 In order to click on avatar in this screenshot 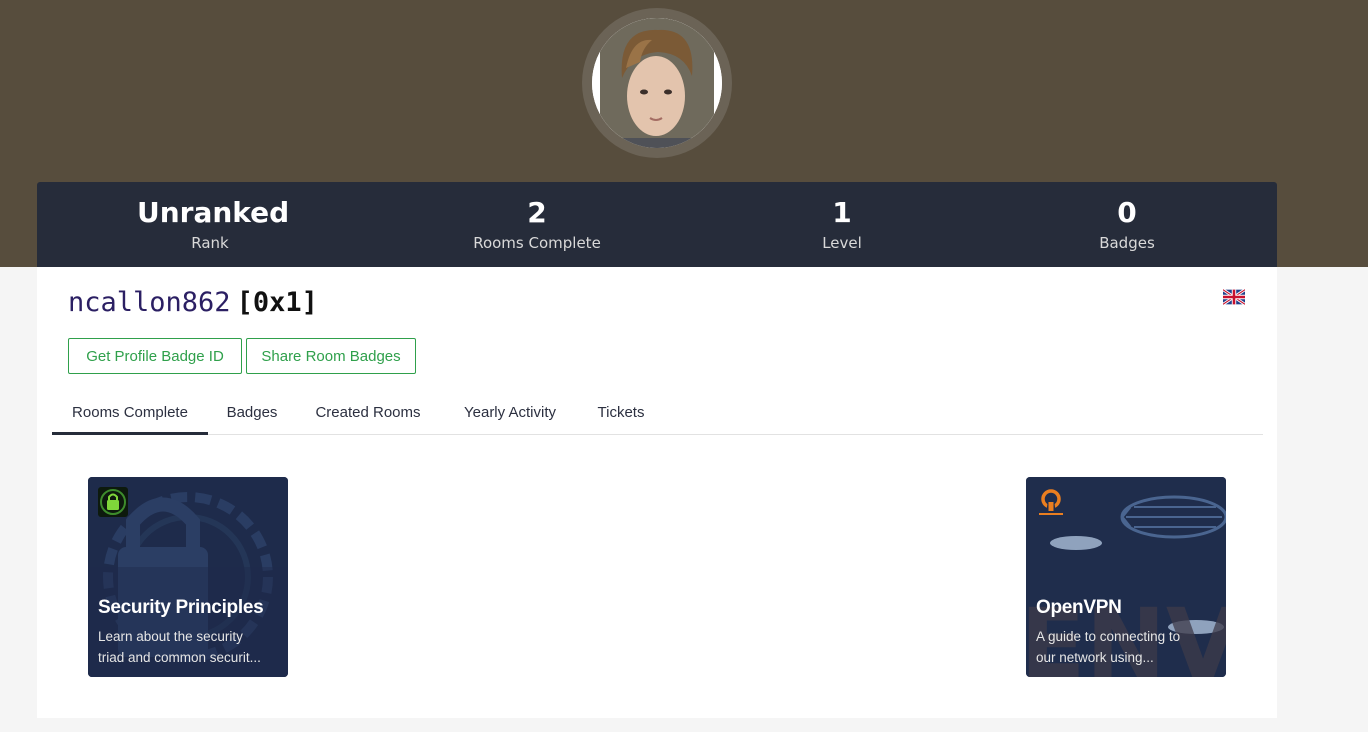, I will do `click(657, 83)`.